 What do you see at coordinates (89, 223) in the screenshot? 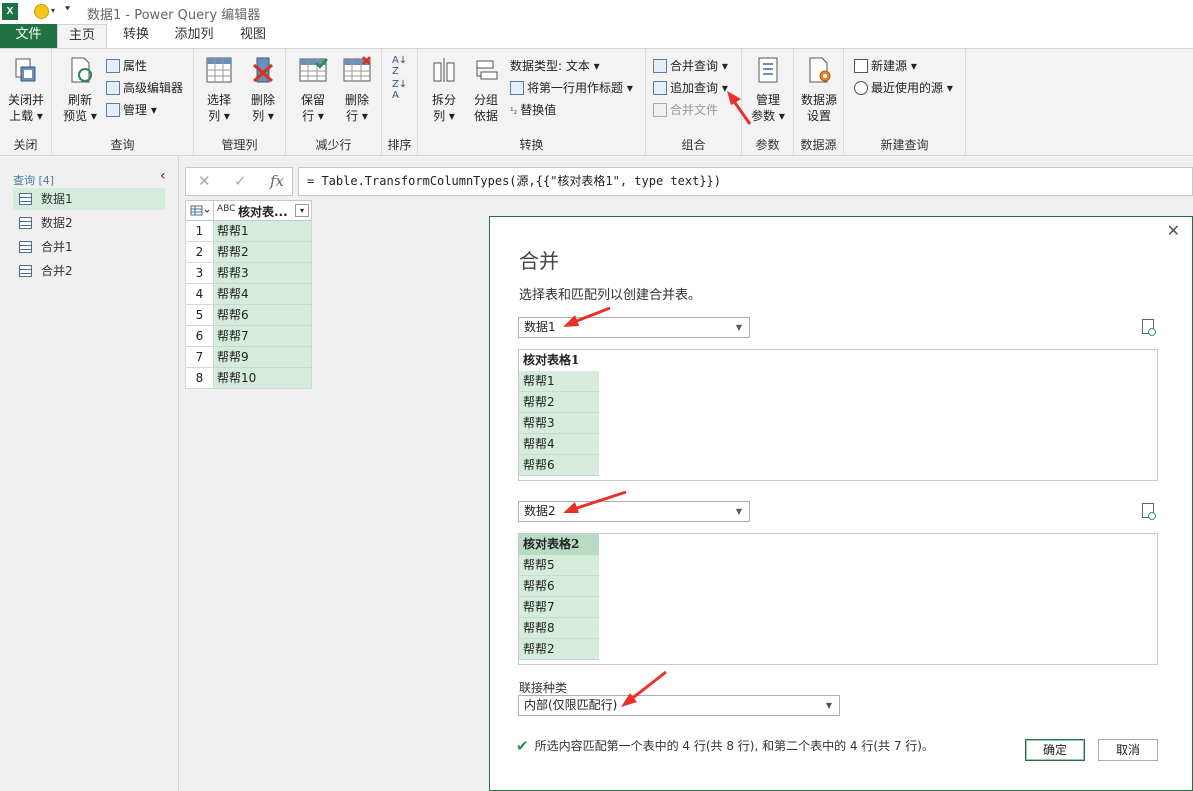
I see `query-item-data2: 数据2` at bounding box center [89, 223].